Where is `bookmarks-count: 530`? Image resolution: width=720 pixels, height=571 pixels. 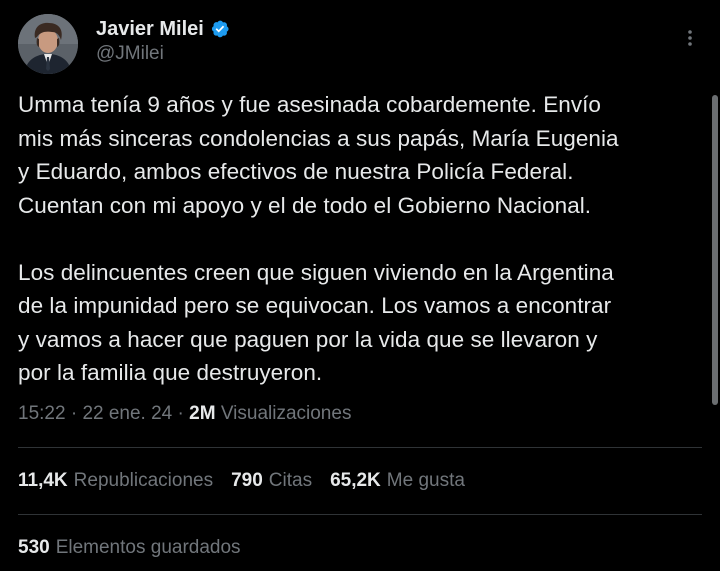 bookmarks-count: 530 is located at coordinates (34, 547).